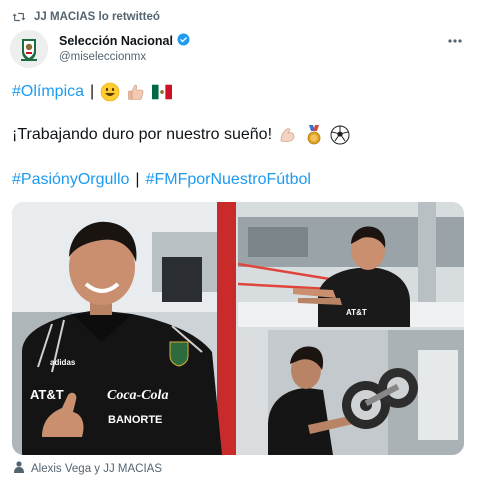 The width and height of the screenshot is (477, 479). What do you see at coordinates (48, 92) in the screenshot?
I see `hashtag-olimpica: #Olímpica` at bounding box center [48, 92].